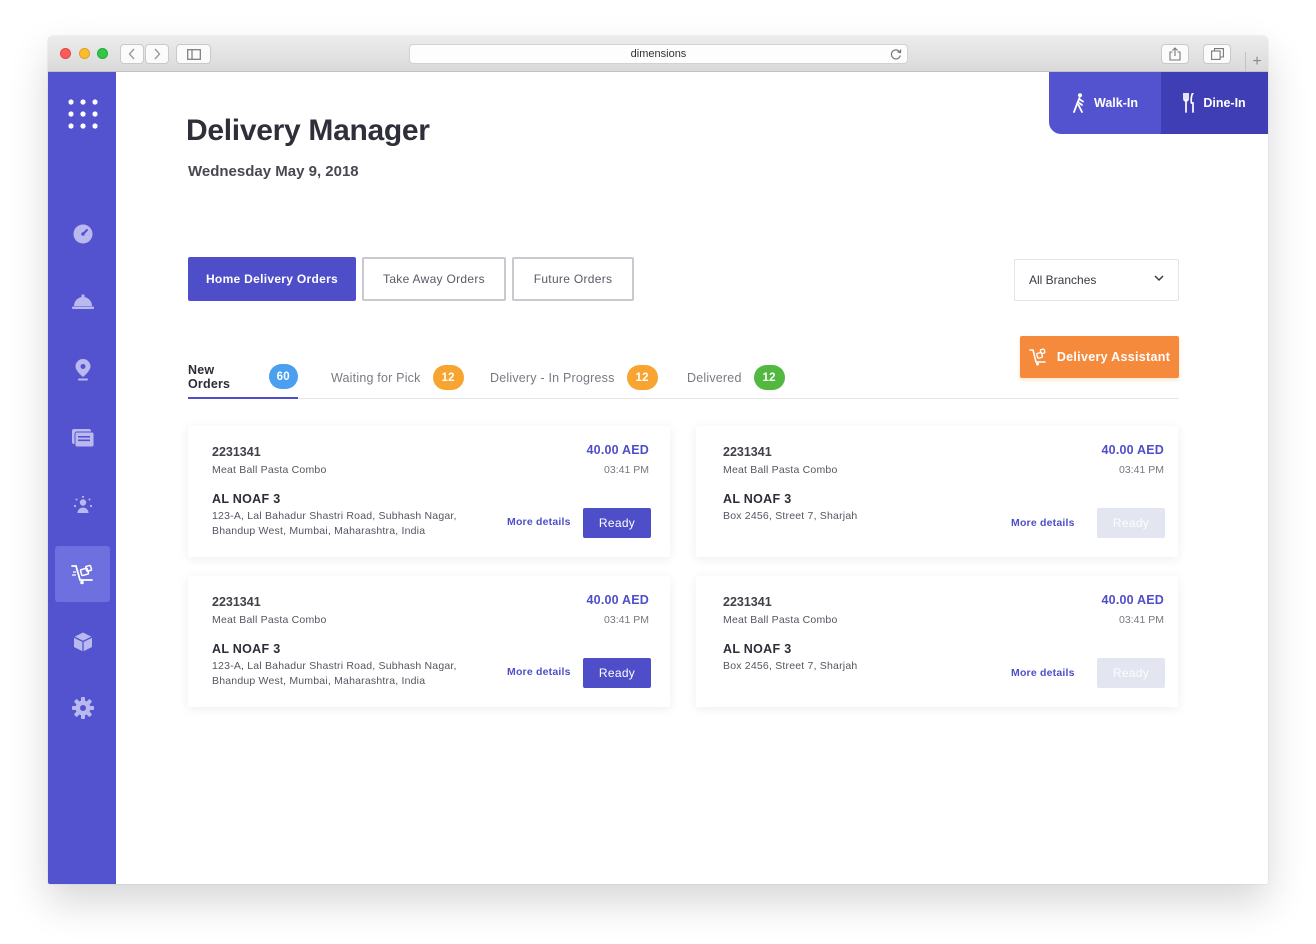 Image resolution: width=1316 pixels, height=944 pixels. What do you see at coordinates (376, 377) in the screenshot?
I see `tab-waiting-for-pick-label: Waiting for Pick` at bounding box center [376, 377].